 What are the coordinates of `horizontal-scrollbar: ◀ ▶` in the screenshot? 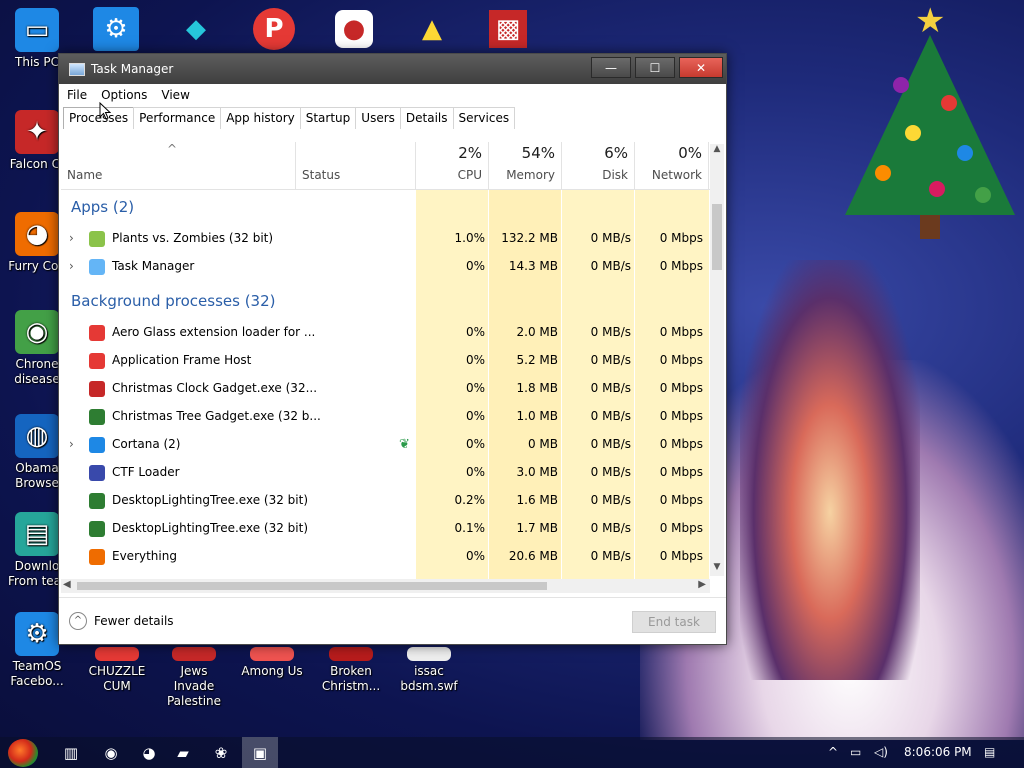 It's located at (385, 586).